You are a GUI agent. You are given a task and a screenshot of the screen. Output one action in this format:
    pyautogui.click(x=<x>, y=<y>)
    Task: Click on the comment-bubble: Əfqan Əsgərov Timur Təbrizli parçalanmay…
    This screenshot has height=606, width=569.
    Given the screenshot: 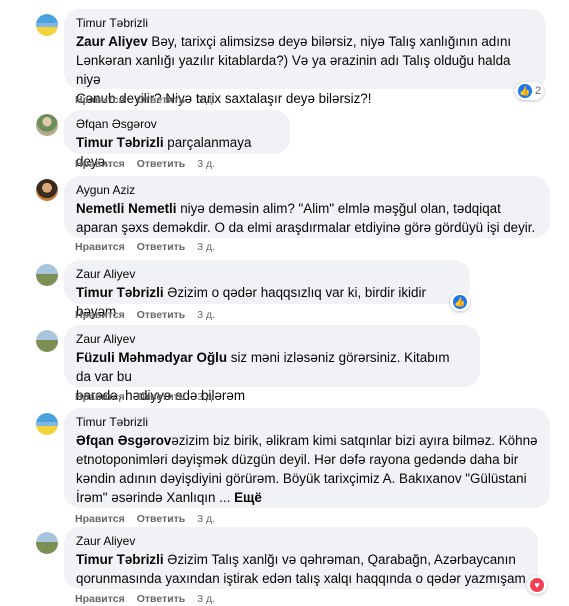 What is the action you would take?
    pyautogui.click(x=177, y=139)
    